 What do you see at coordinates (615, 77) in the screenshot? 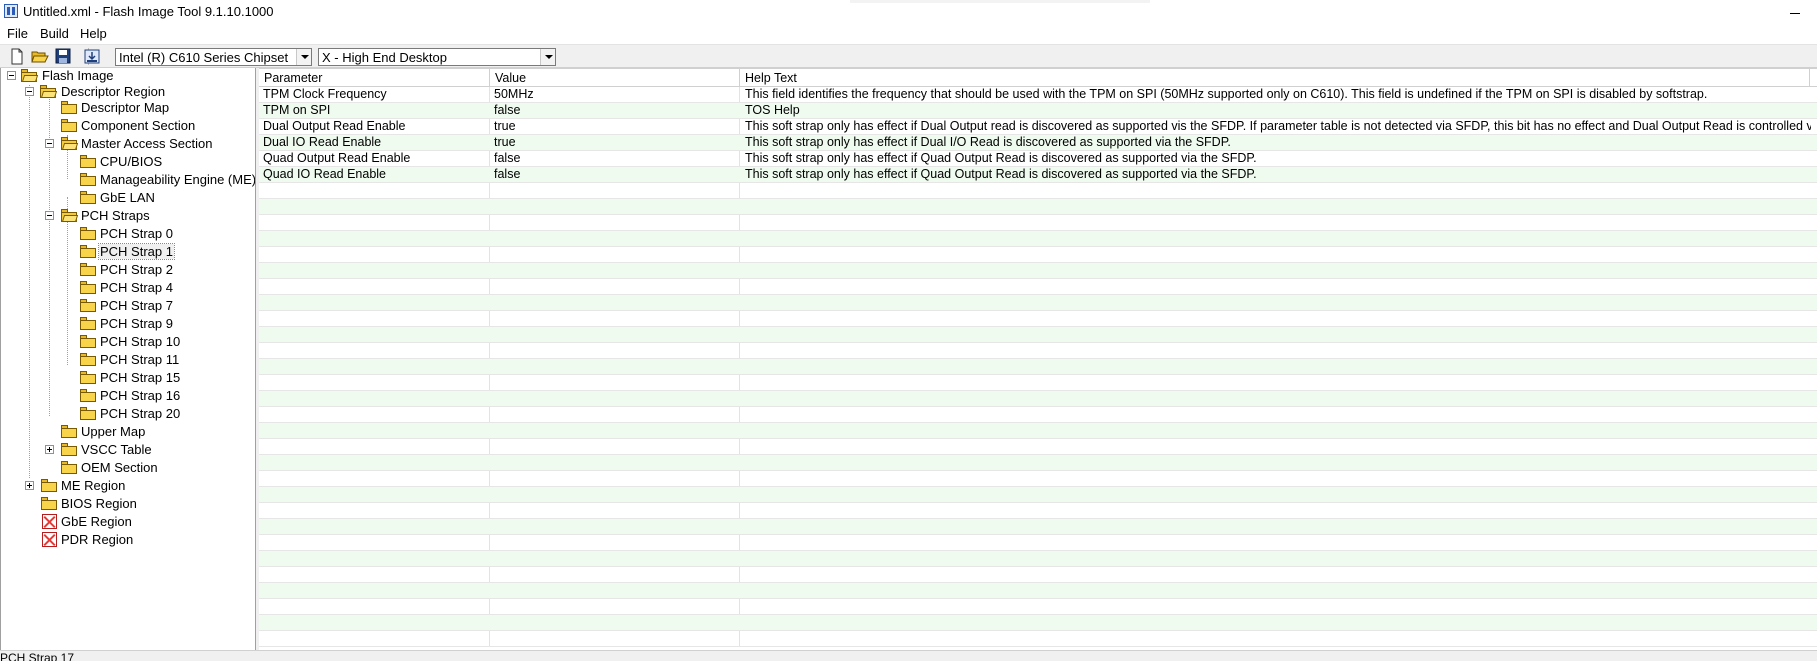
I see `column-header-value: Value` at bounding box center [615, 77].